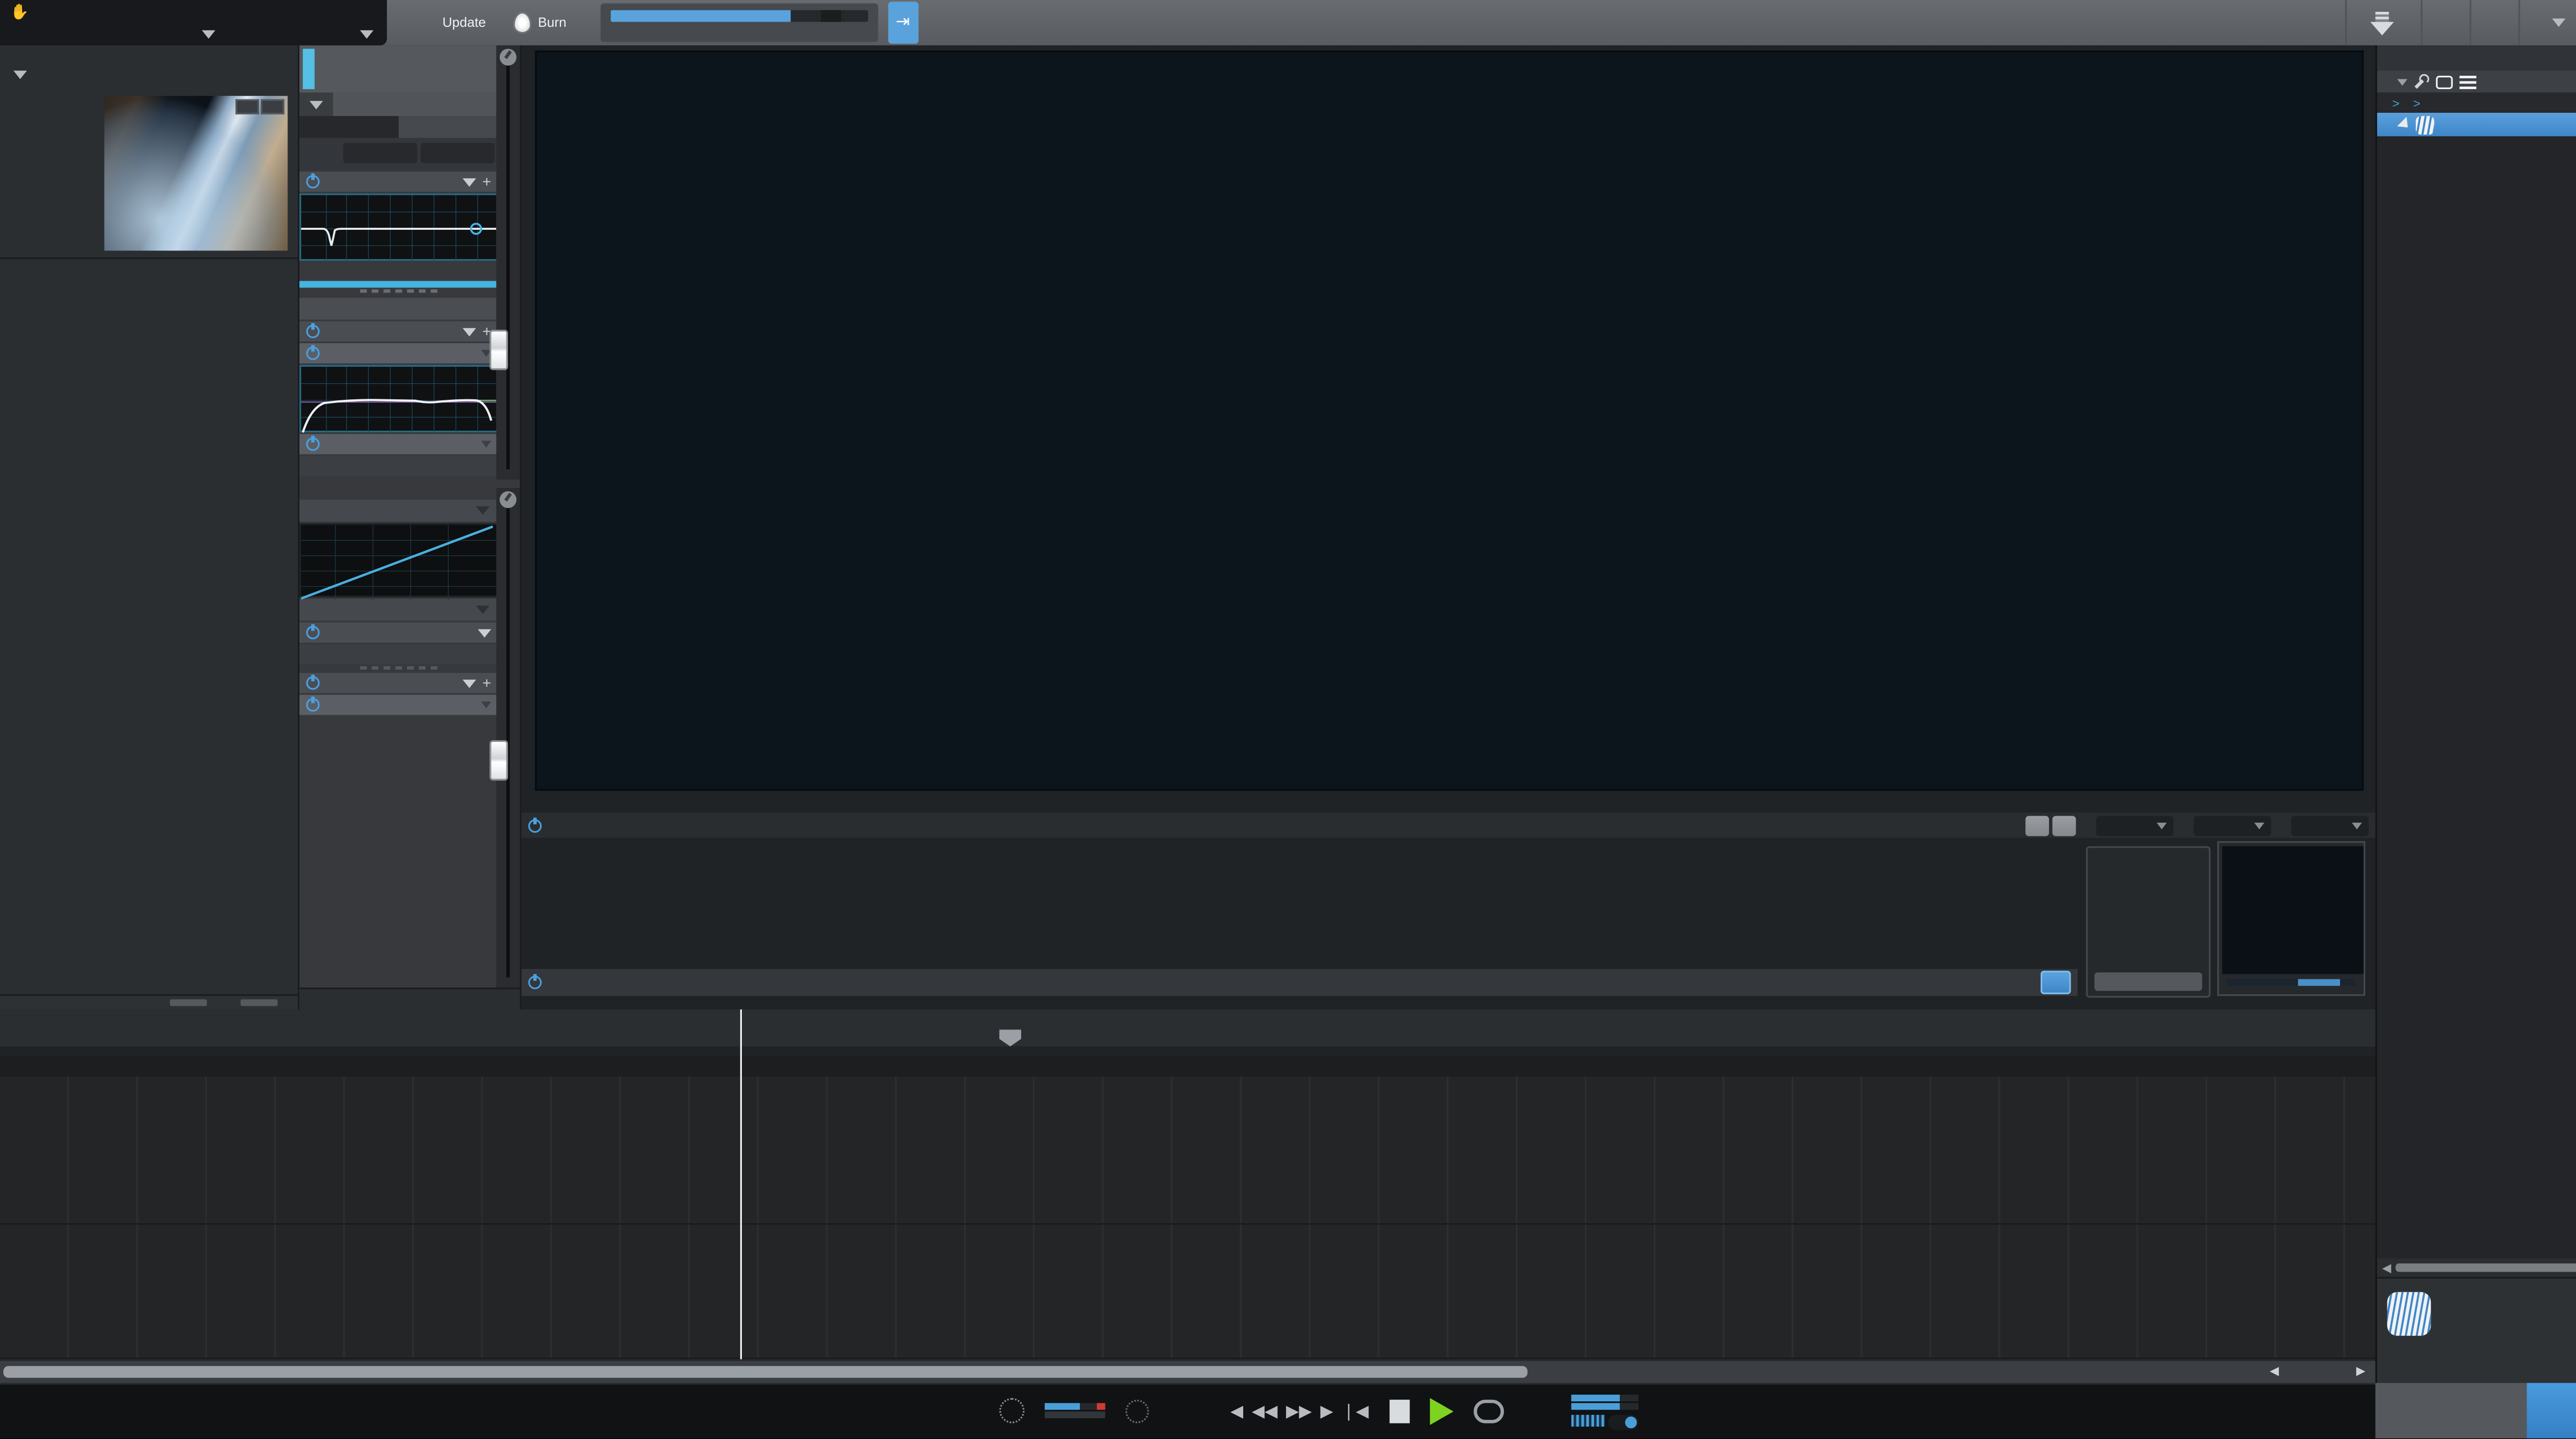 Image resolution: width=2576 pixels, height=1439 pixels. I want to click on update-loudness-button, so click(415, 104).